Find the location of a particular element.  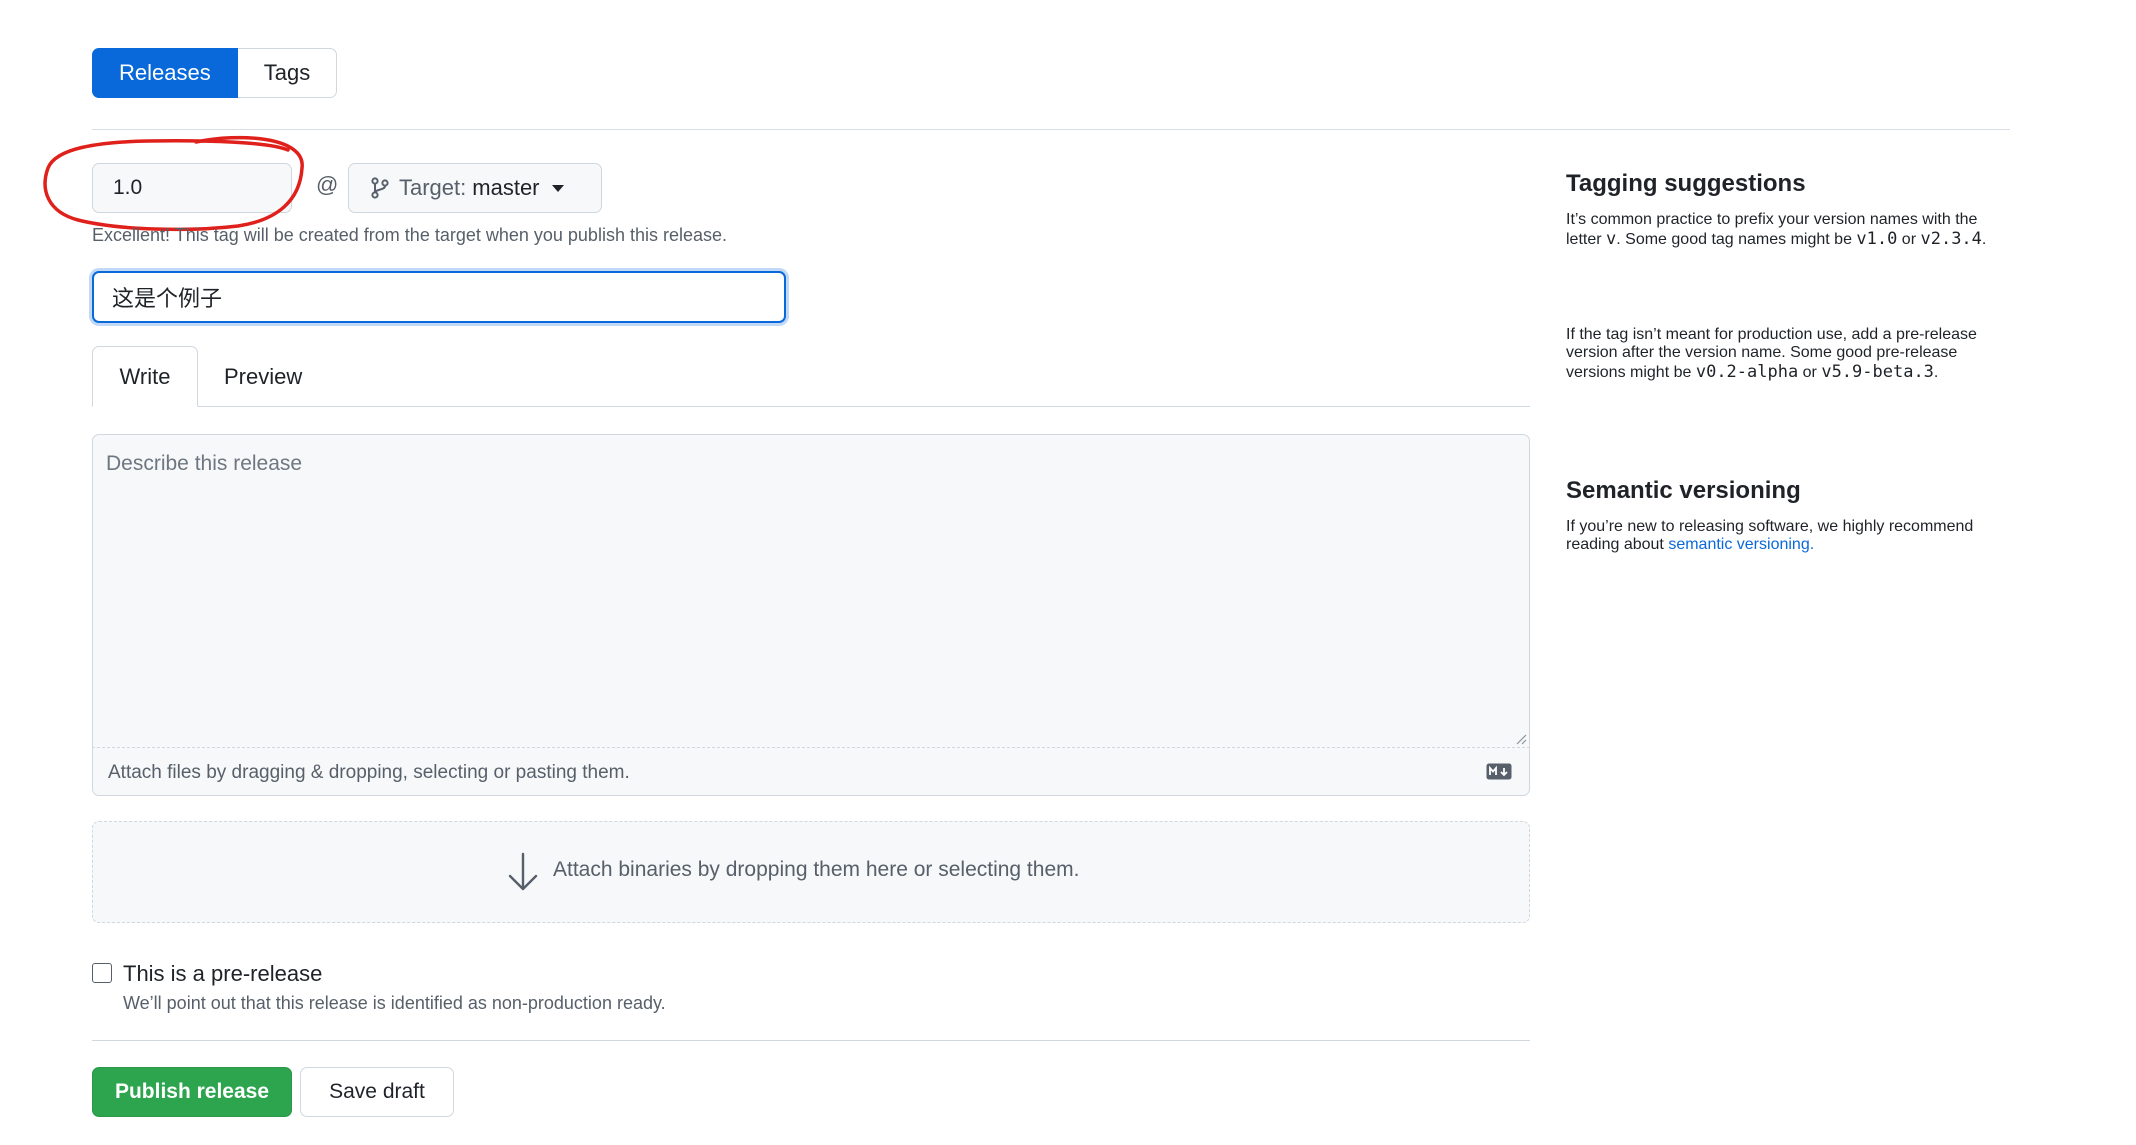

arrow-down-icon is located at coordinates (523, 871).